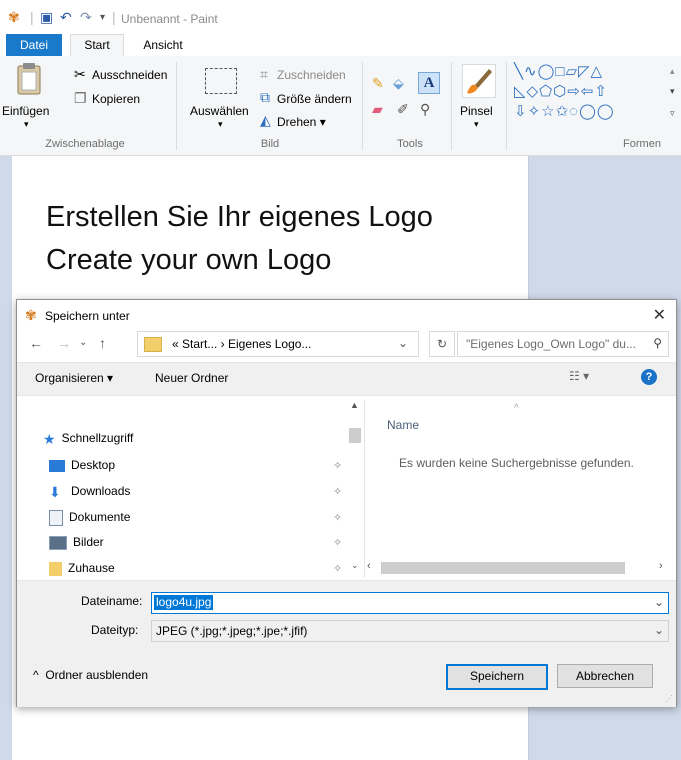  I want to click on cut-button: Ausschneiden, so click(129, 75).